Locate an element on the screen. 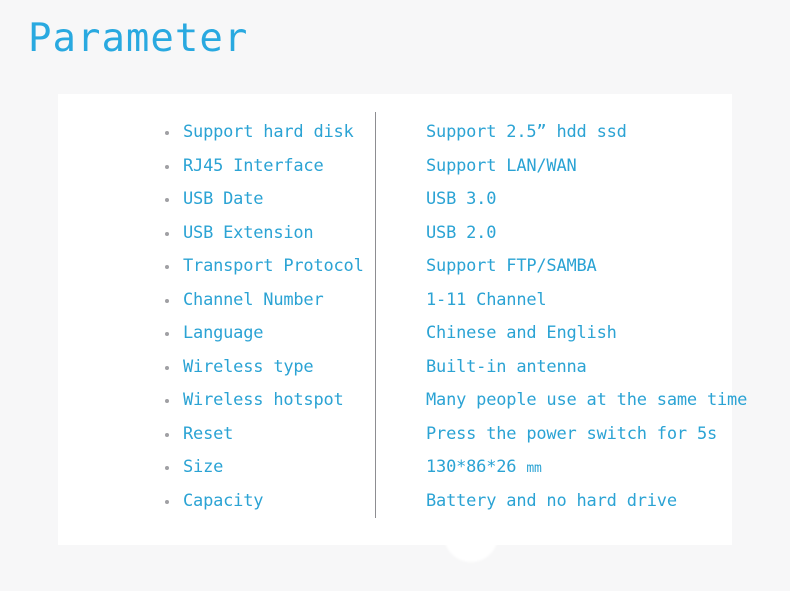 The height and width of the screenshot is (591, 790). spec-value: Chinese and English is located at coordinates (521, 333).